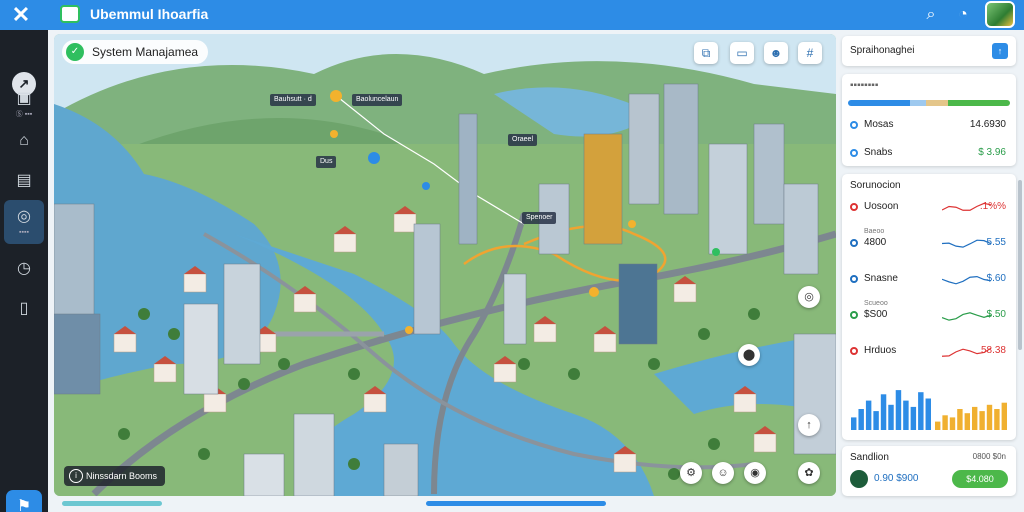 Image resolution: width=1024 pixels, height=512 pixels. I want to click on stat-label: Mosas, so click(879, 124).